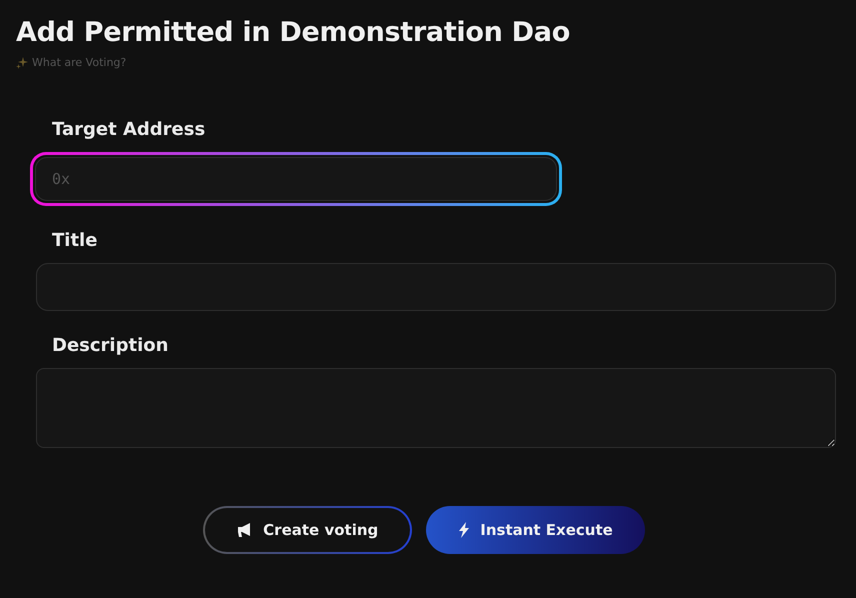  I want to click on field-label: Description, so click(111, 346).